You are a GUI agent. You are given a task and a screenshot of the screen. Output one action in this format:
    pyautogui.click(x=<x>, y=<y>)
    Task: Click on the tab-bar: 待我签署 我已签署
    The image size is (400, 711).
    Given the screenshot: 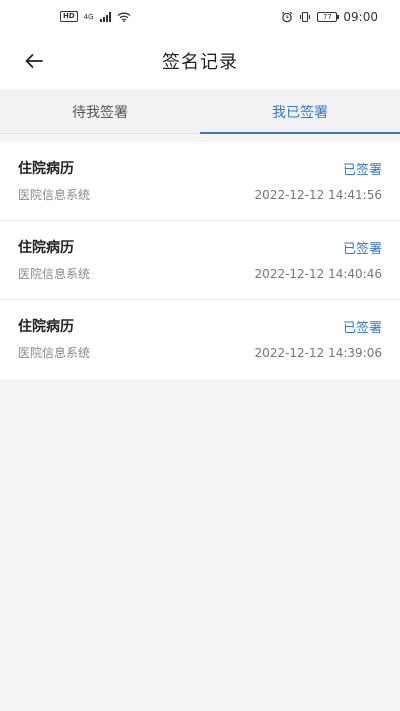 What is the action you would take?
    pyautogui.click(x=200, y=112)
    